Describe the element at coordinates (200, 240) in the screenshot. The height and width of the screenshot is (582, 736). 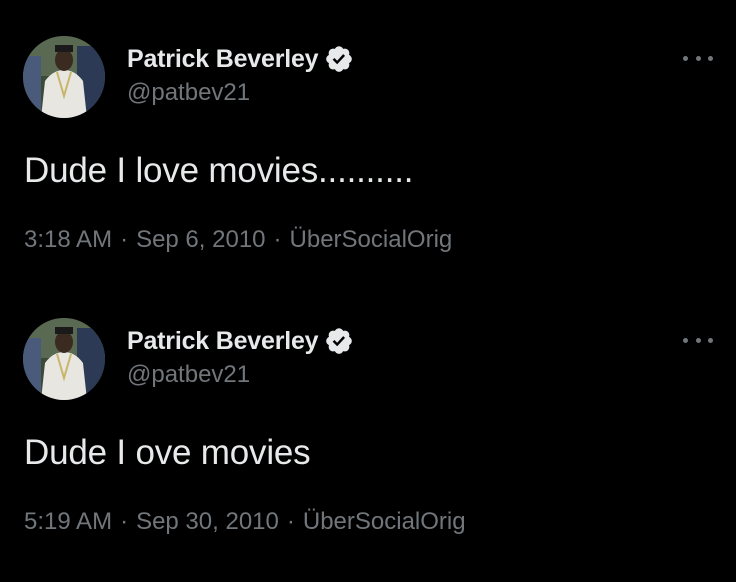
I see `tweet-date: Sep 6, 2010` at that location.